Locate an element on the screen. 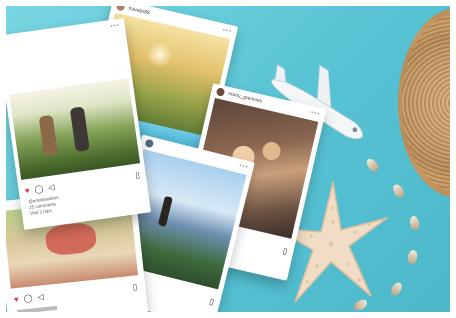 The image size is (456, 318). post-username: travelpi88 is located at coordinates (139, 11).